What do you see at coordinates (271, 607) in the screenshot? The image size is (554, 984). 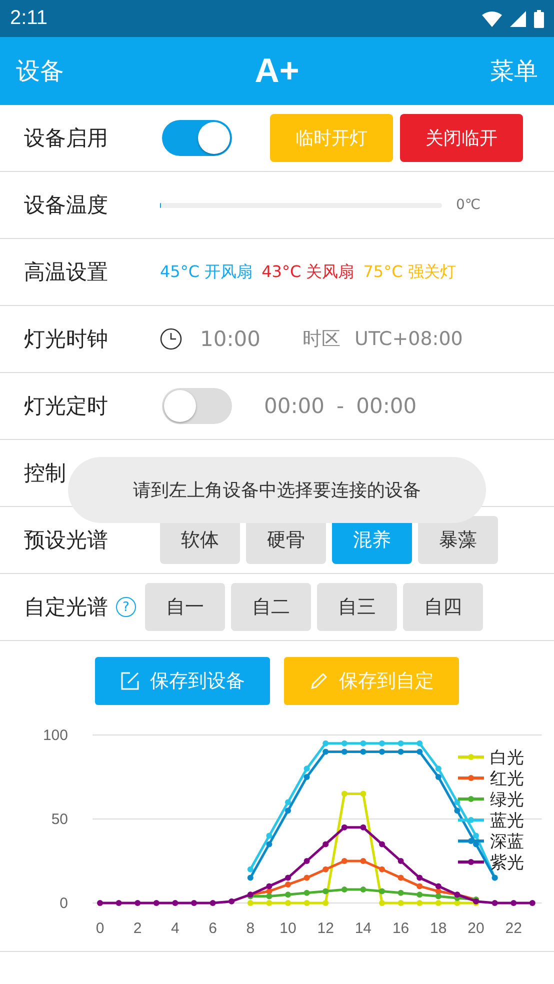 I see `spectrum-option: 自二` at bounding box center [271, 607].